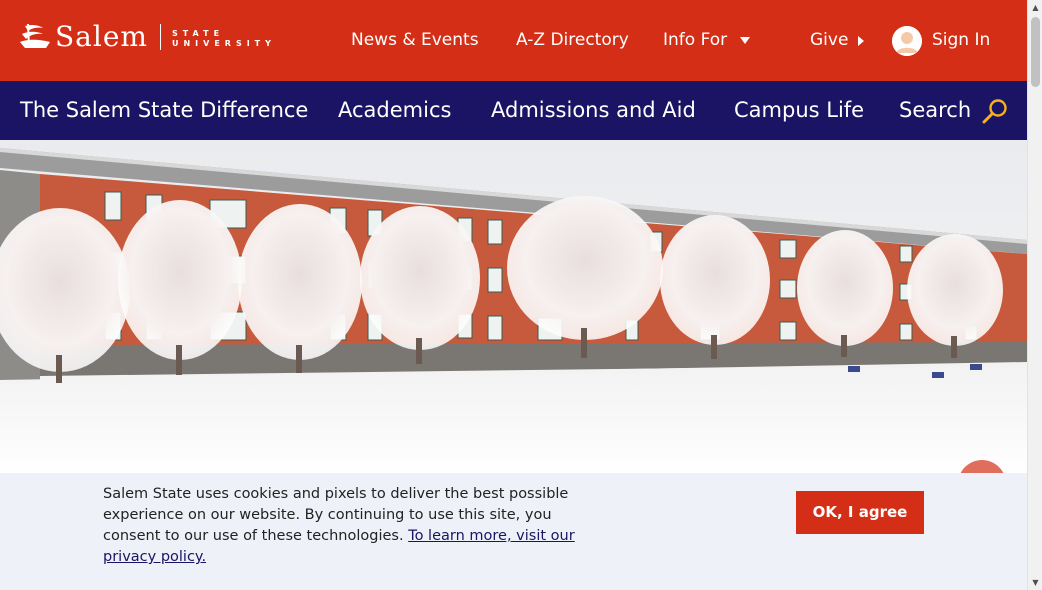 This screenshot has width=1042, height=590. I want to click on logo-divider, so click(160, 37).